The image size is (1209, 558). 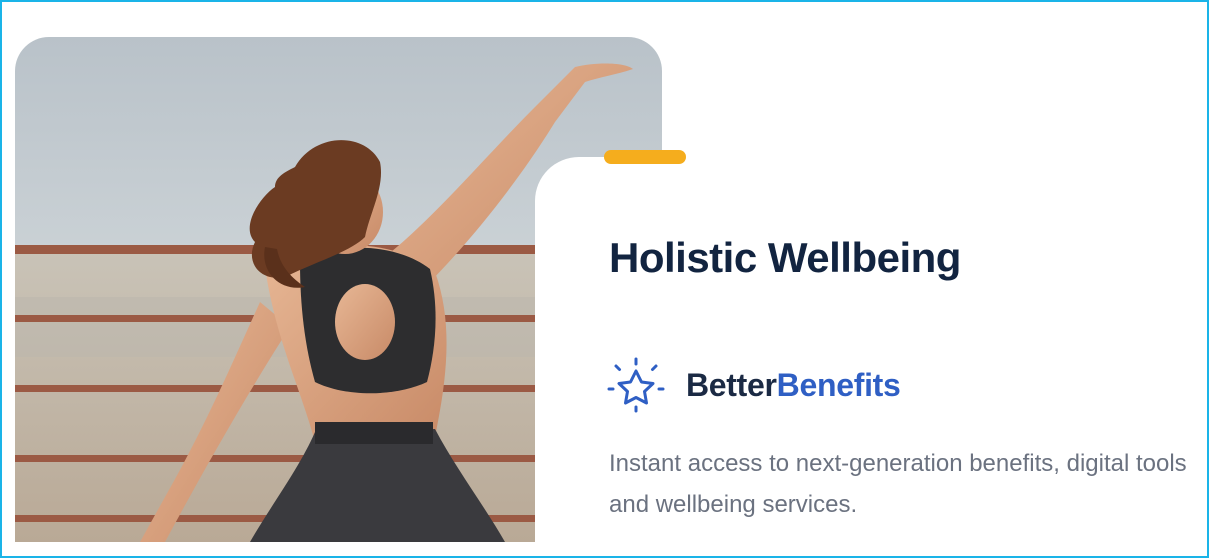 What do you see at coordinates (785, 257) in the screenshot?
I see `card-title: Holistic Wellbeing` at bounding box center [785, 257].